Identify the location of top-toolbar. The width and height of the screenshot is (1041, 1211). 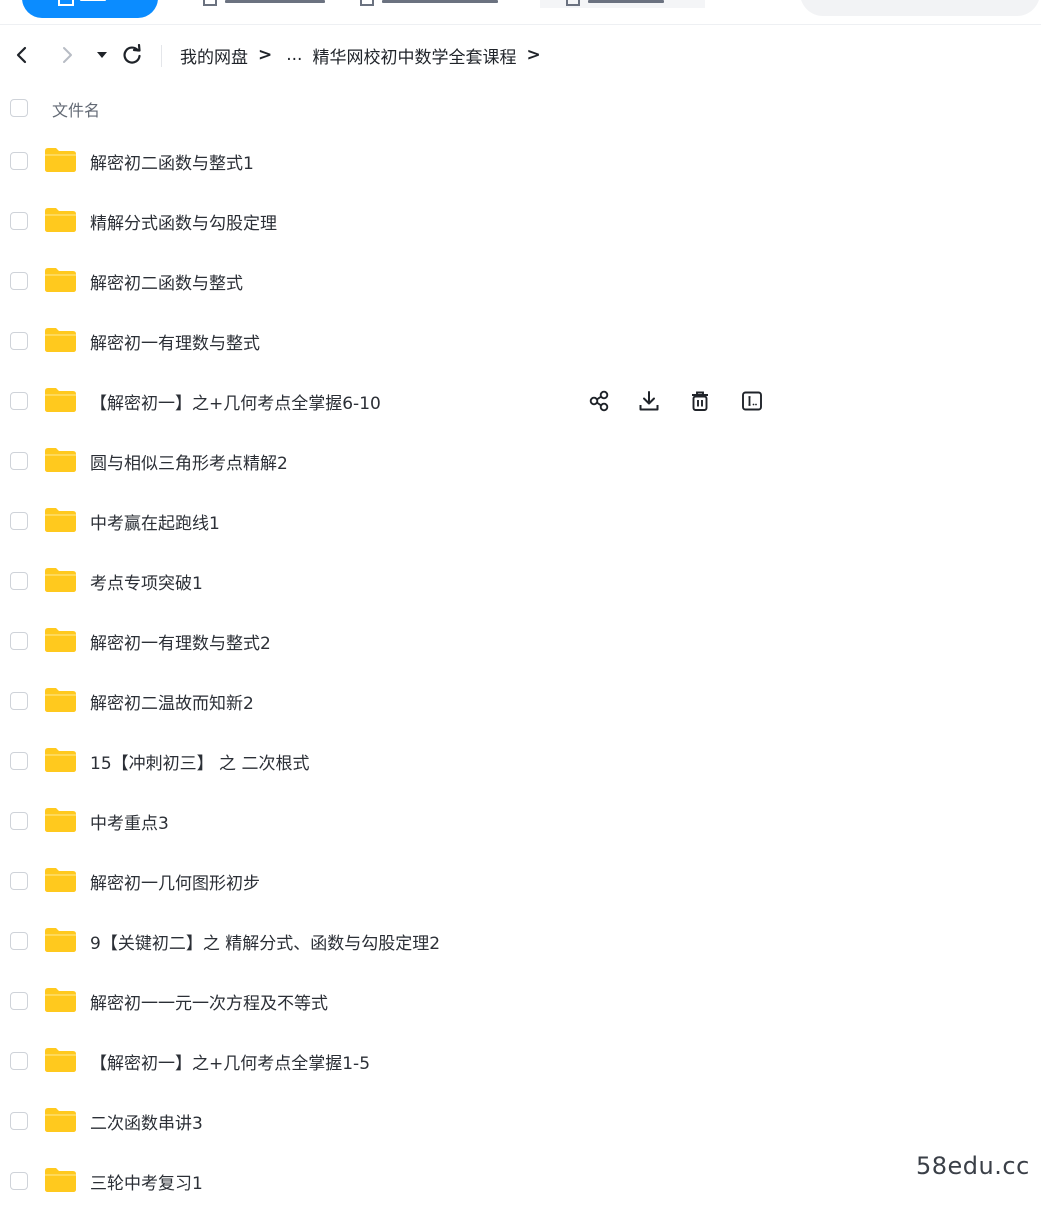
(520, 12).